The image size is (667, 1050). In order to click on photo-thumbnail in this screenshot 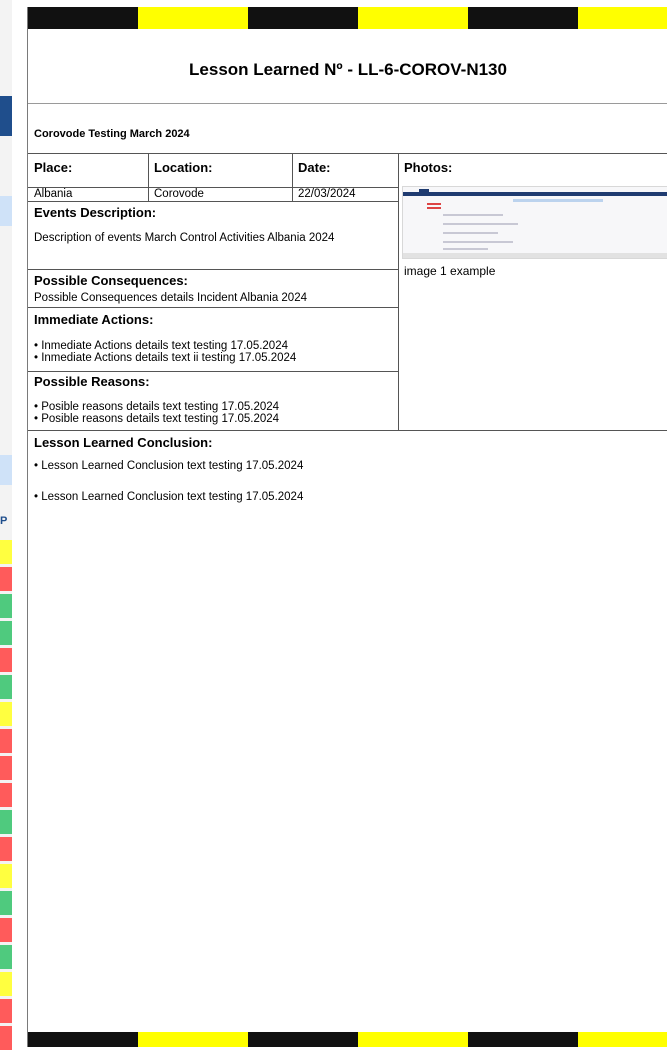, I will do `click(534, 222)`.